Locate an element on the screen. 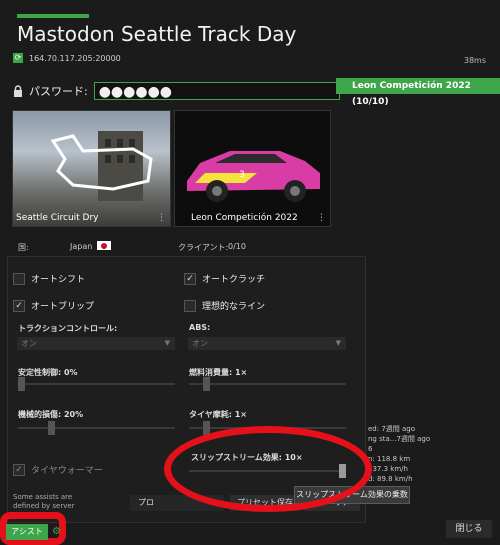  password-row: パスワード: ●●●●●● is located at coordinates (176, 91).